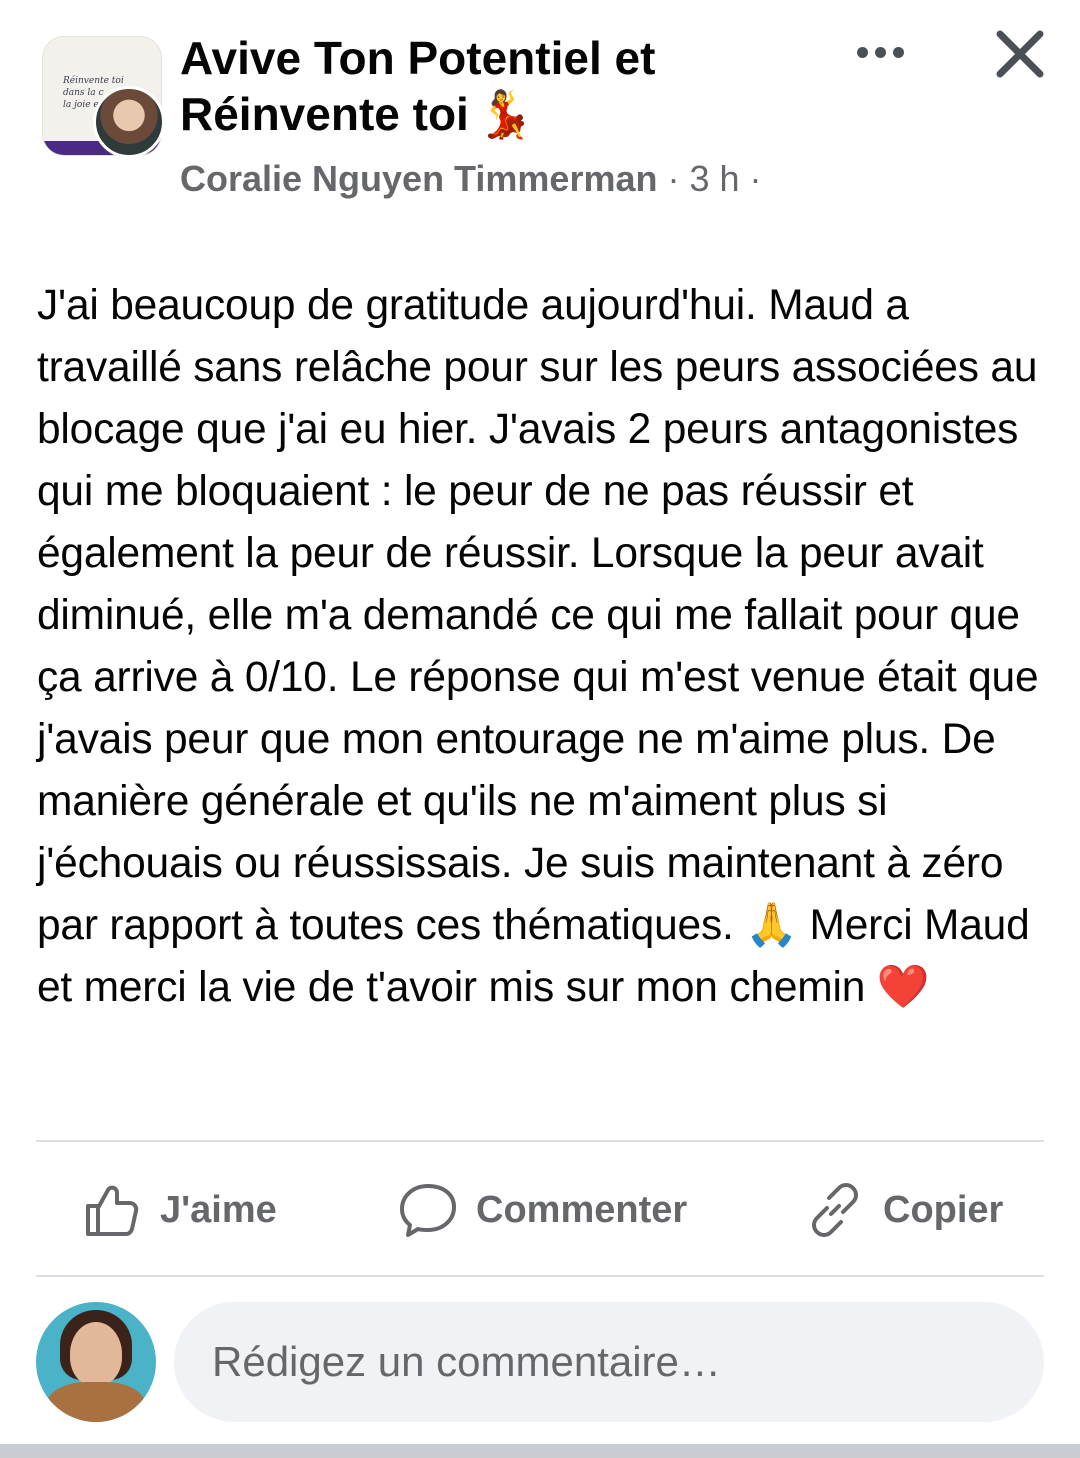  I want to click on author-name-link: Coralie Nguyen Timmerman, so click(418, 178).